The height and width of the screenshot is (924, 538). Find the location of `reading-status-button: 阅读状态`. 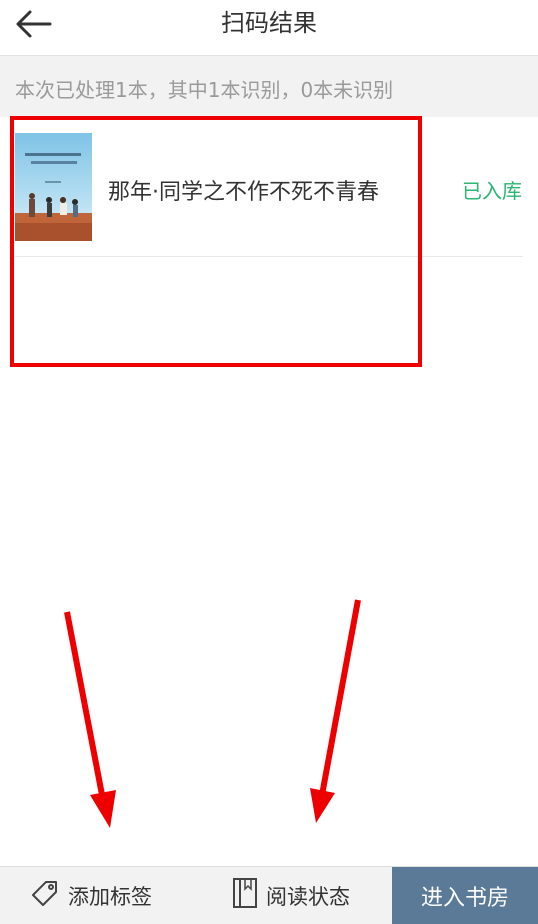

reading-status-button: 阅读状态 is located at coordinates (291, 895).